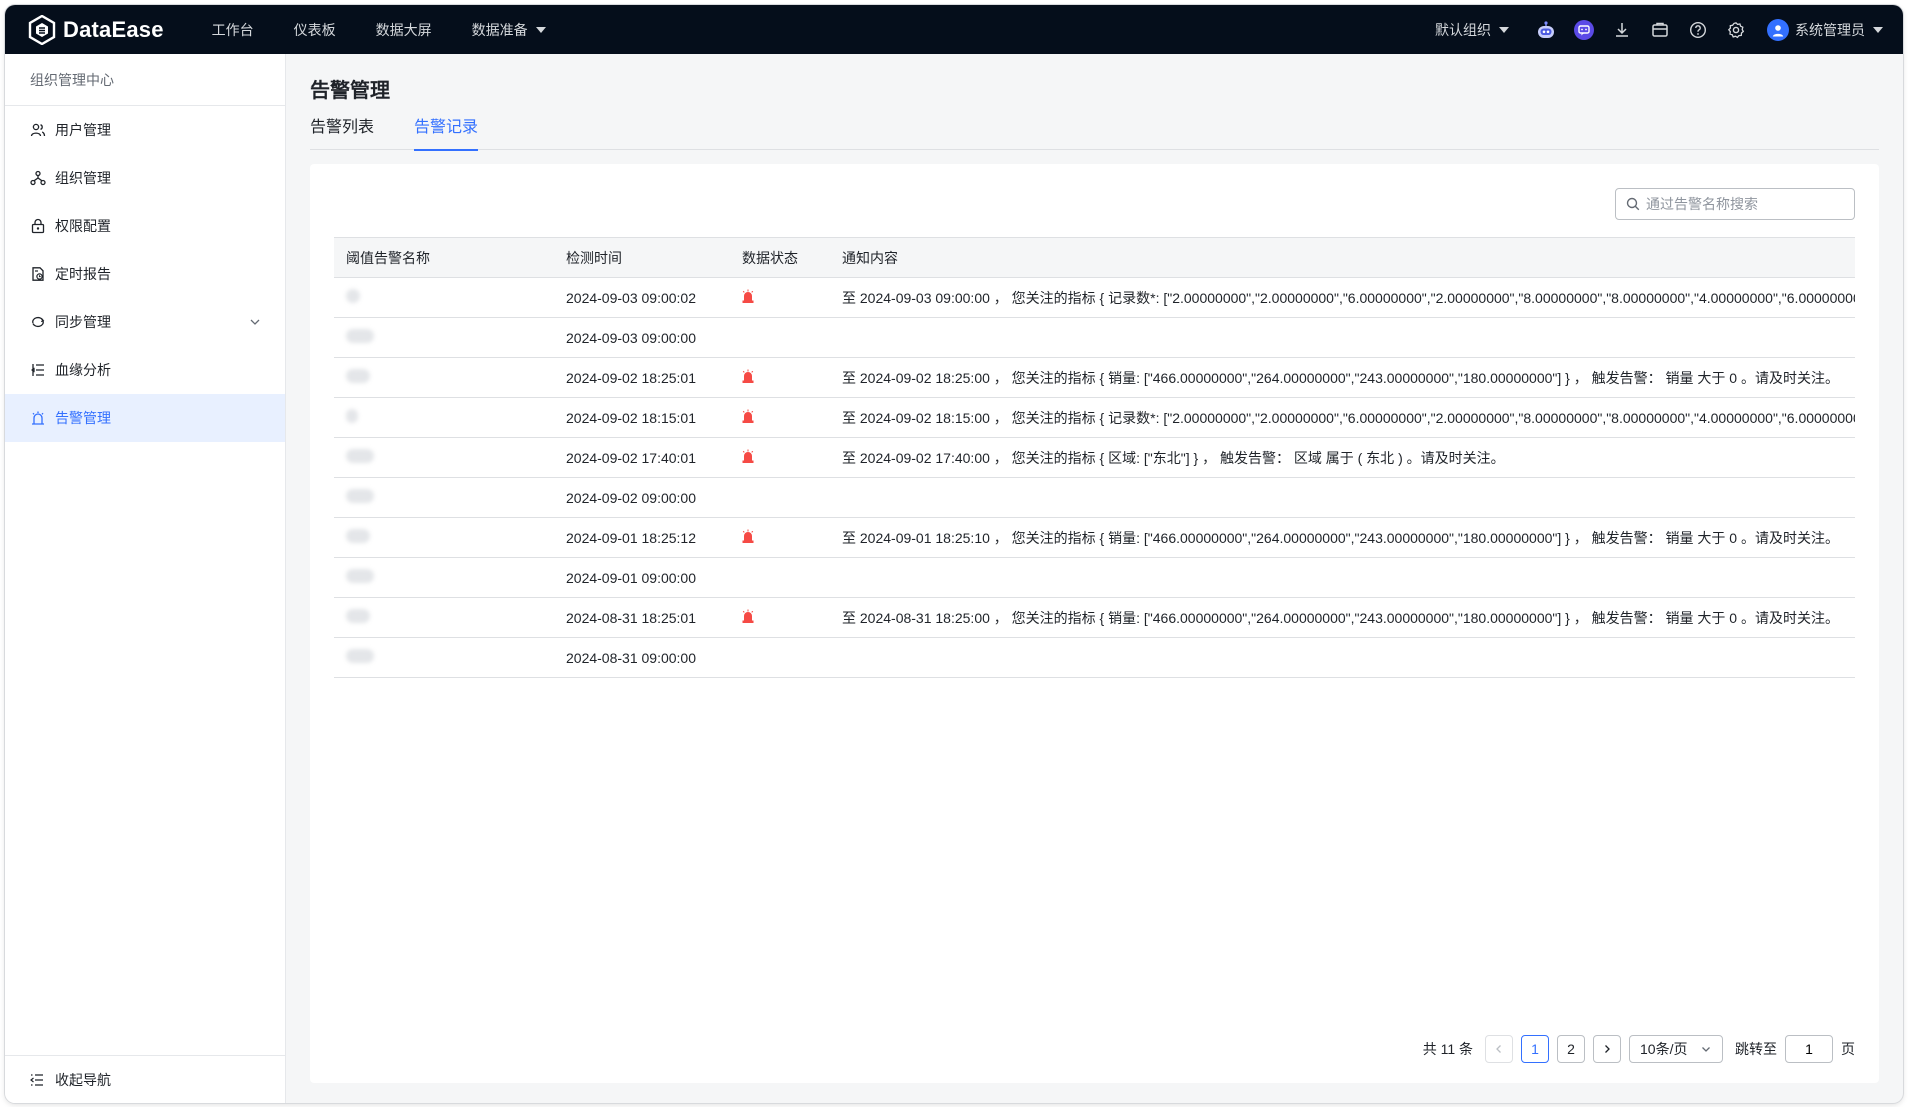 Image resolution: width=1911 pixels, height=1107 pixels. What do you see at coordinates (1622, 30) in the screenshot?
I see `download-icon` at bounding box center [1622, 30].